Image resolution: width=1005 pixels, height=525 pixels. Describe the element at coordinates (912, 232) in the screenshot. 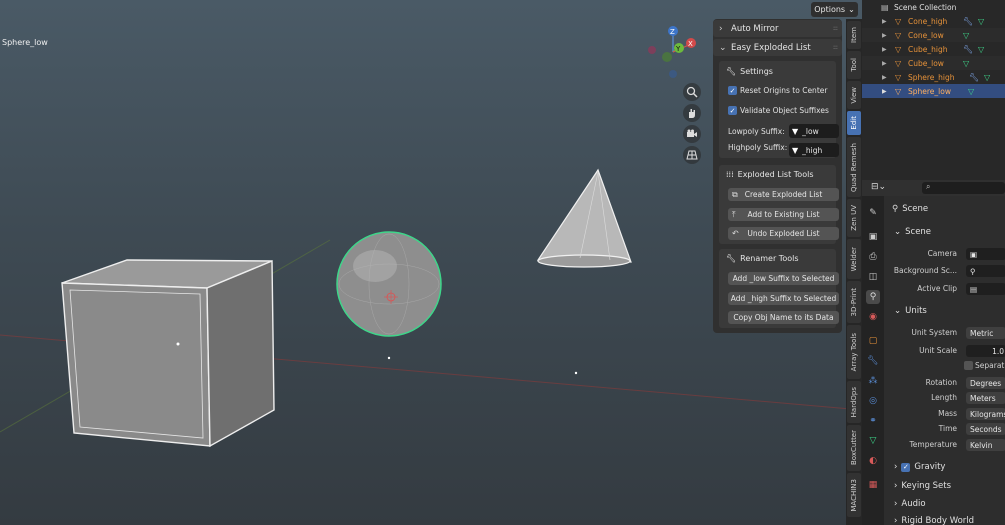

I see `scene-section-header: ⌄ Scene` at that location.